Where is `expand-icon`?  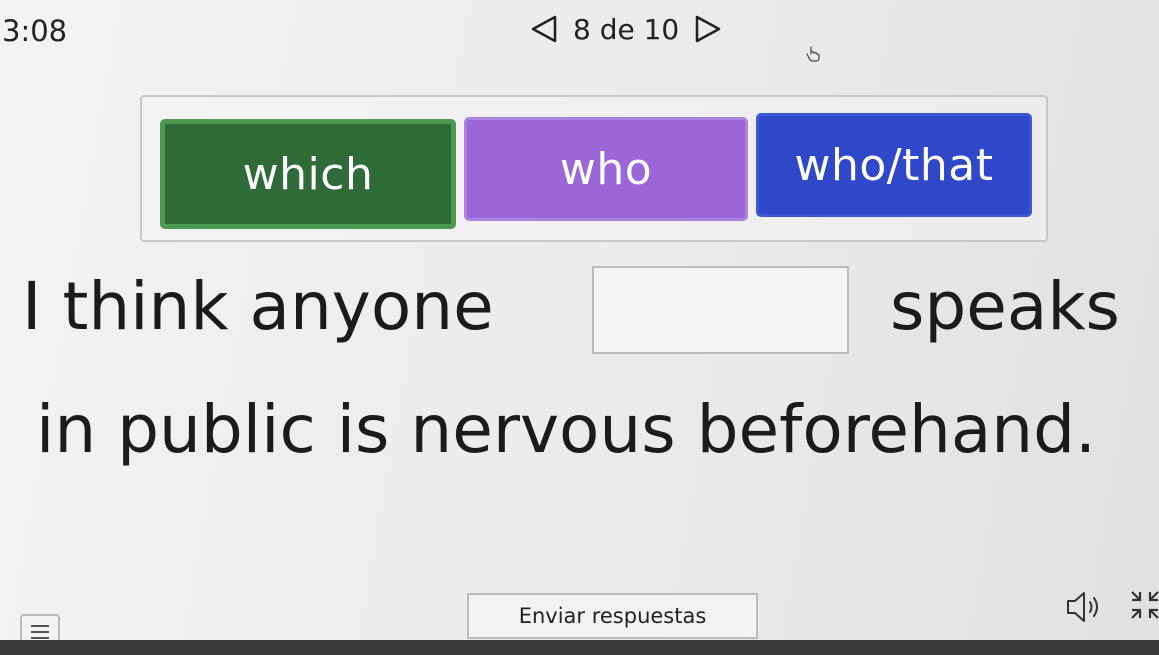 expand-icon is located at coordinates (1145, 605).